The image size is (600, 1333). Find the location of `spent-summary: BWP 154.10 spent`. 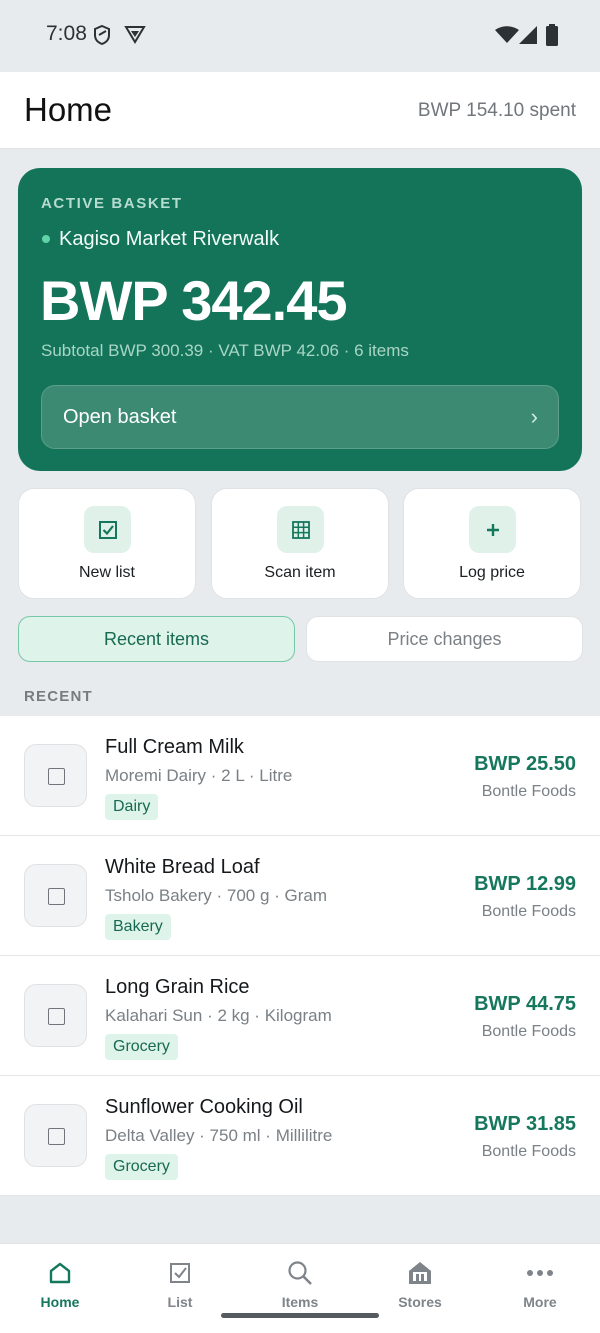

spent-summary: BWP 154.10 spent is located at coordinates (496, 110).